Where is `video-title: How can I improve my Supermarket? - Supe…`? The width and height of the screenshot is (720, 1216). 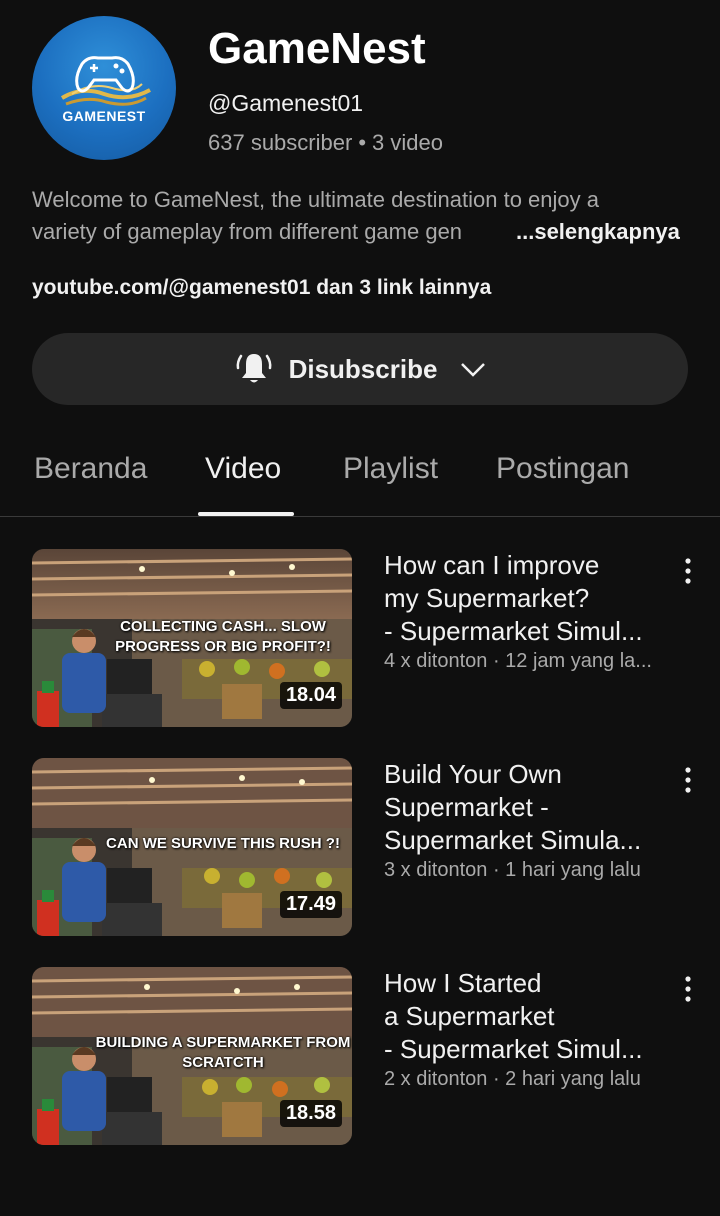 video-title: How can I improve my Supermarket? - Supe… is located at coordinates (529, 598).